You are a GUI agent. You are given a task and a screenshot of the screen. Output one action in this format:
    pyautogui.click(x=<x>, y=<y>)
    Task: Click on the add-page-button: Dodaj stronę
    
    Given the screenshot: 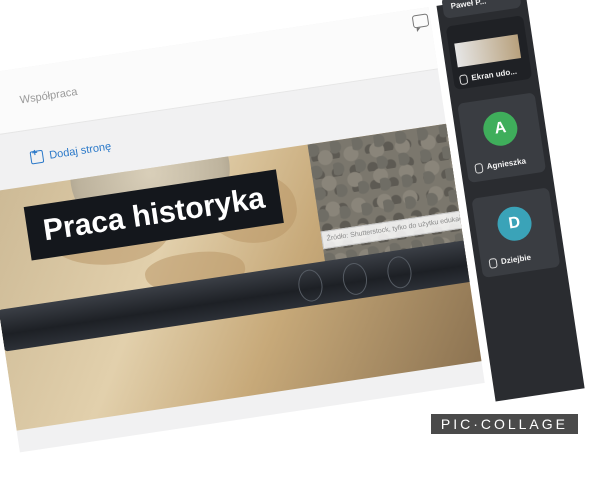 What is the action you would take?
    pyautogui.click(x=70, y=152)
    